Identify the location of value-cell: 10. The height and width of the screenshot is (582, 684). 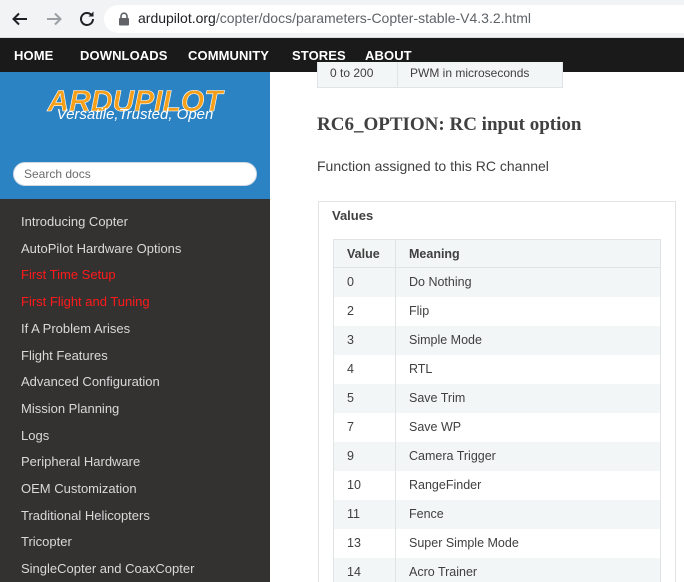
(364, 485).